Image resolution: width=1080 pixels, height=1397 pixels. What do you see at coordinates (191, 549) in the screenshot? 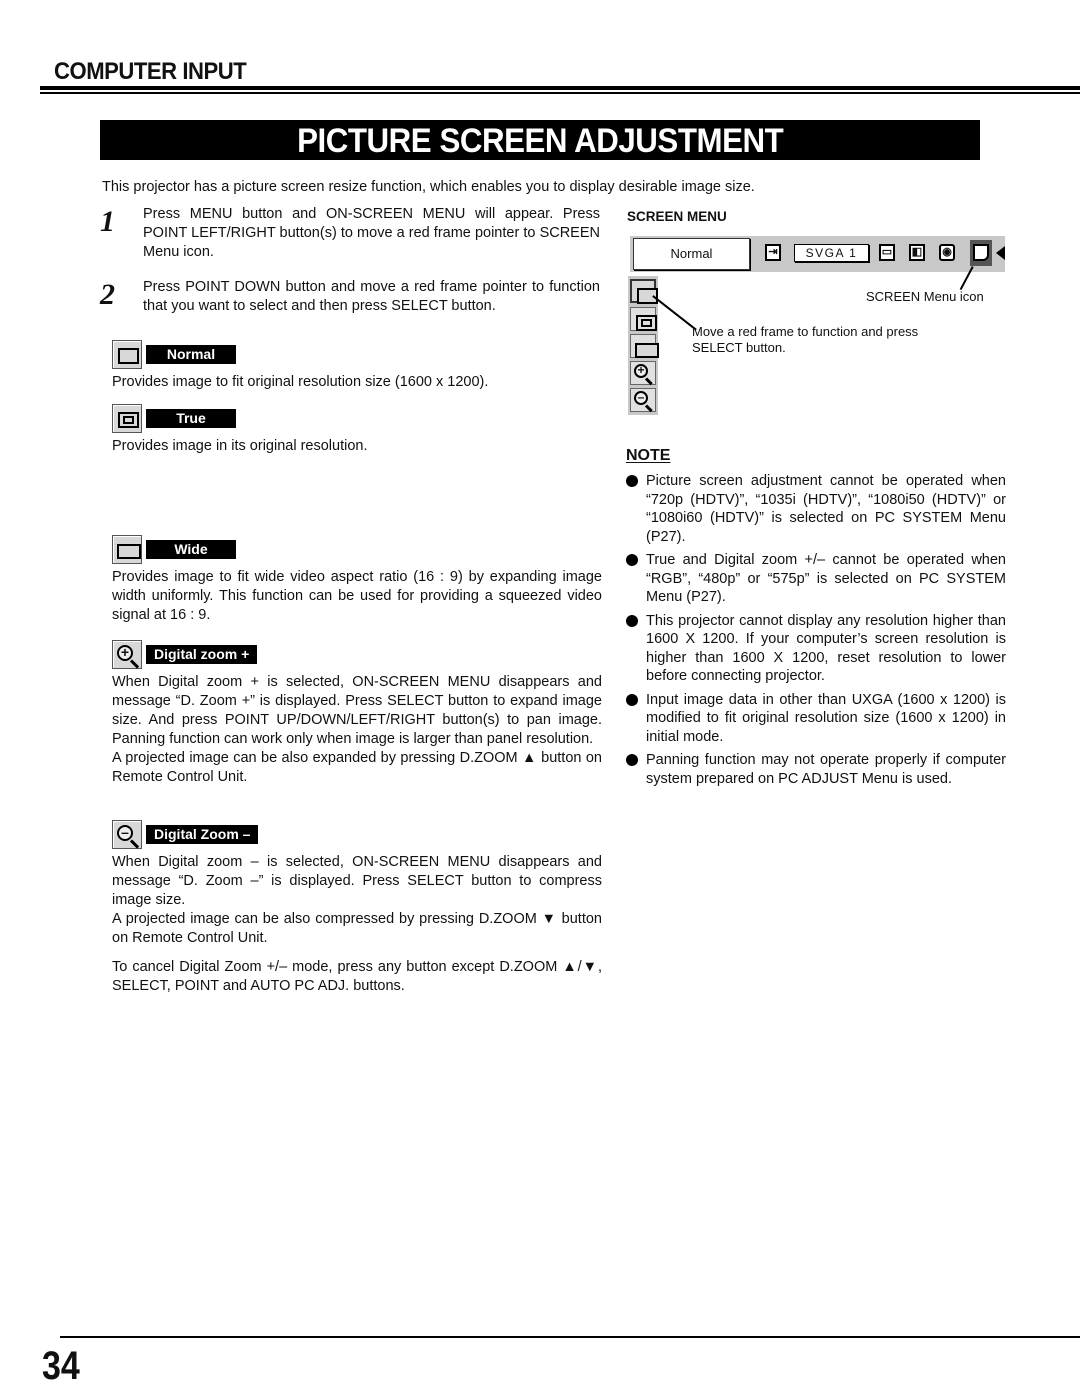
I see `option-label: Wide` at bounding box center [191, 549].